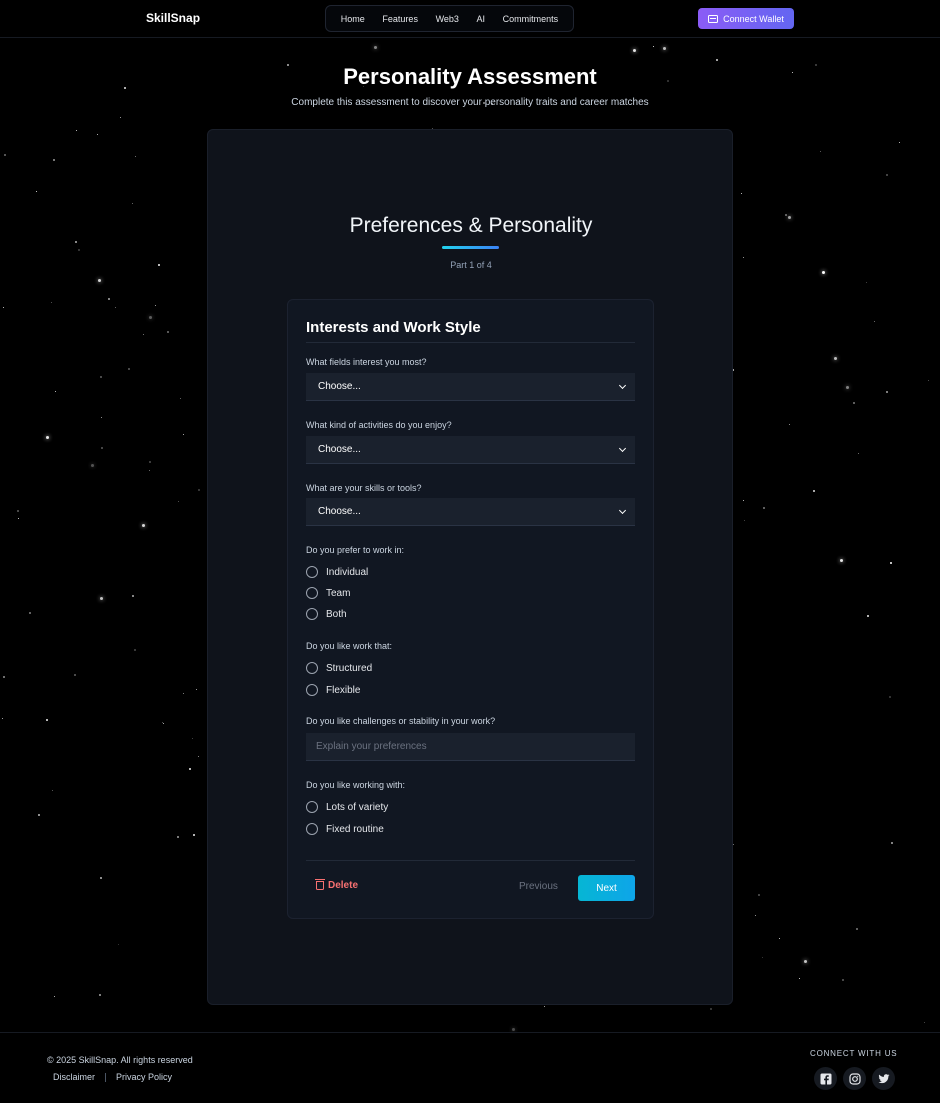  Describe the element at coordinates (481, 19) in the screenshot. I see `nav-link-ai: AI` at that location.